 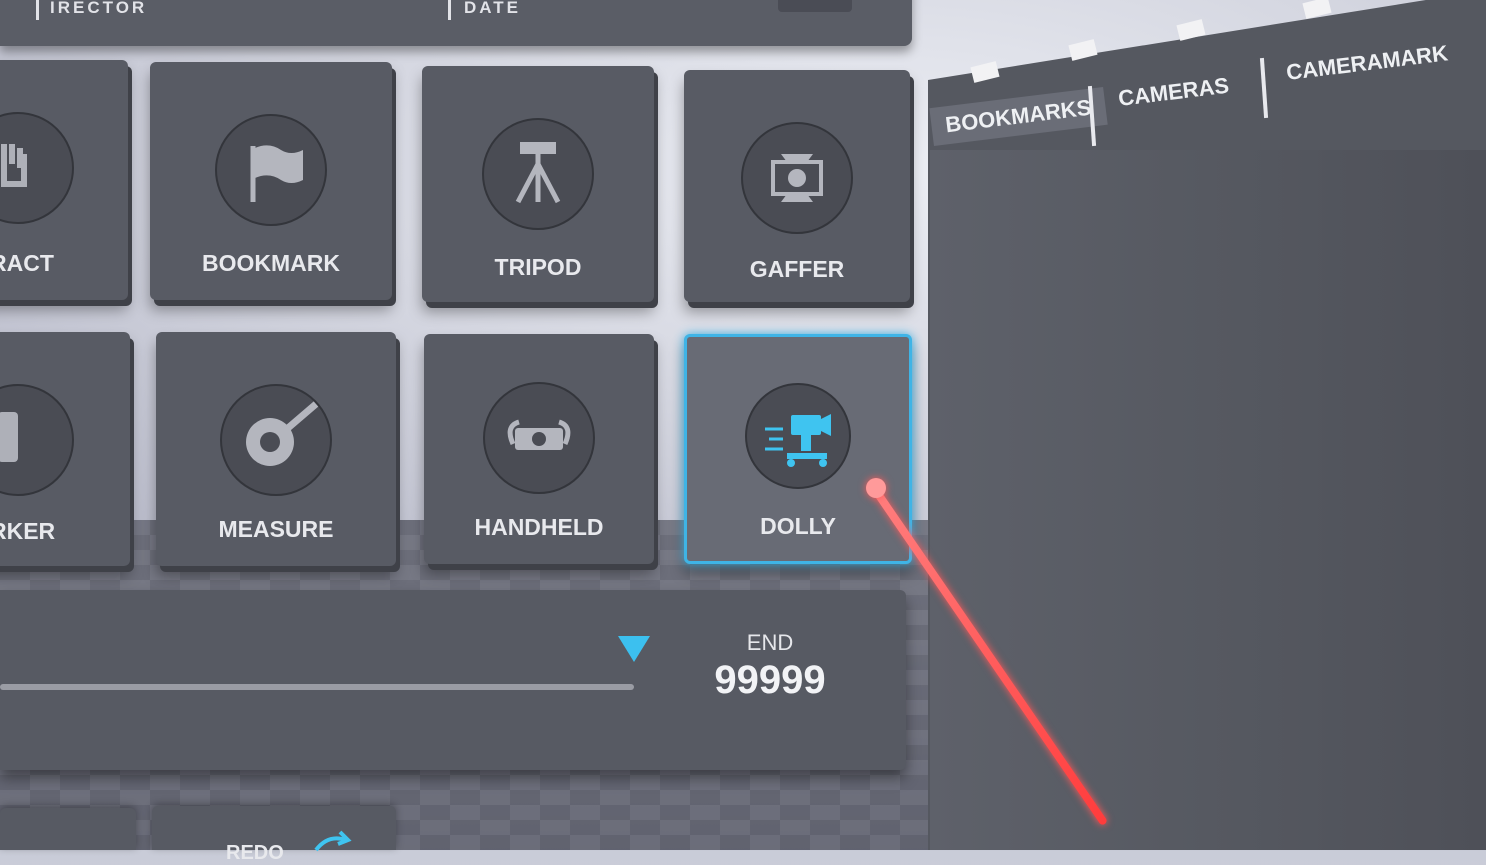 What do you see at coordinates (333, 841) in the screenshot?
I see `redo-arrow-icon` at bounding box center [333, 841].